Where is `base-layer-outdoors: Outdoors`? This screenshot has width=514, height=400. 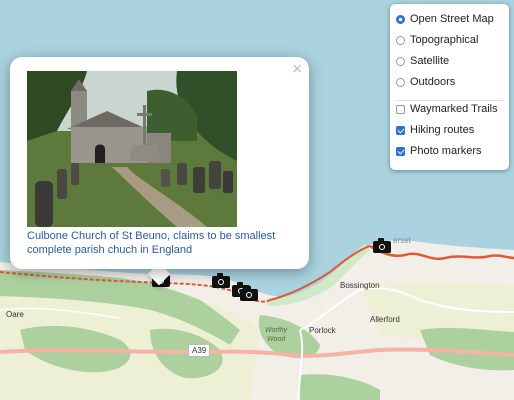
base-layer-outdoors: Outdoors is located at coordinates (425, 82).